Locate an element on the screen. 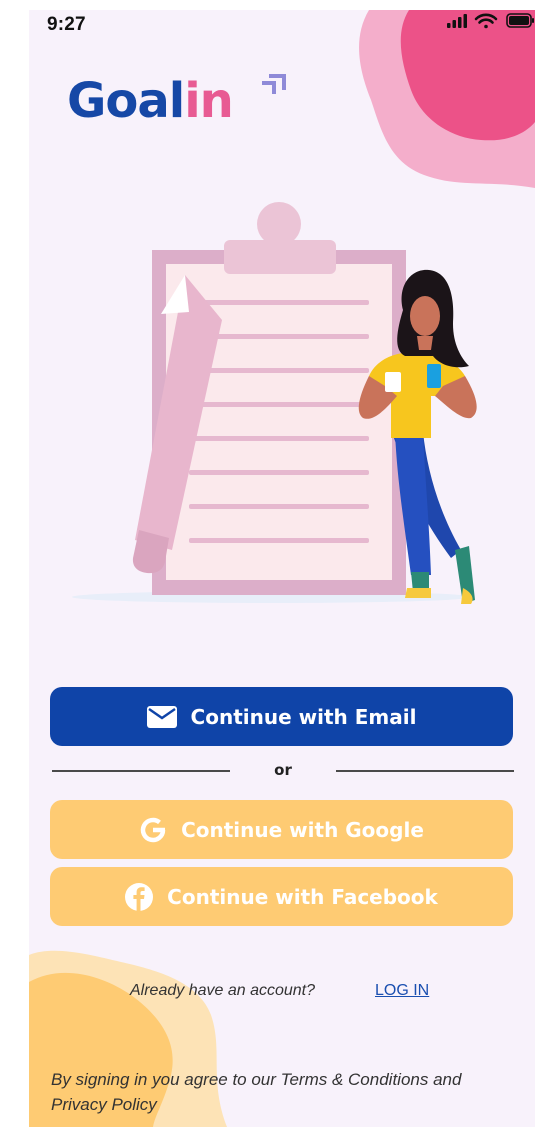 Image resolution: width=535 pixels, height=1127 pixels. divider-line-right is located at coordinates (425, 771).